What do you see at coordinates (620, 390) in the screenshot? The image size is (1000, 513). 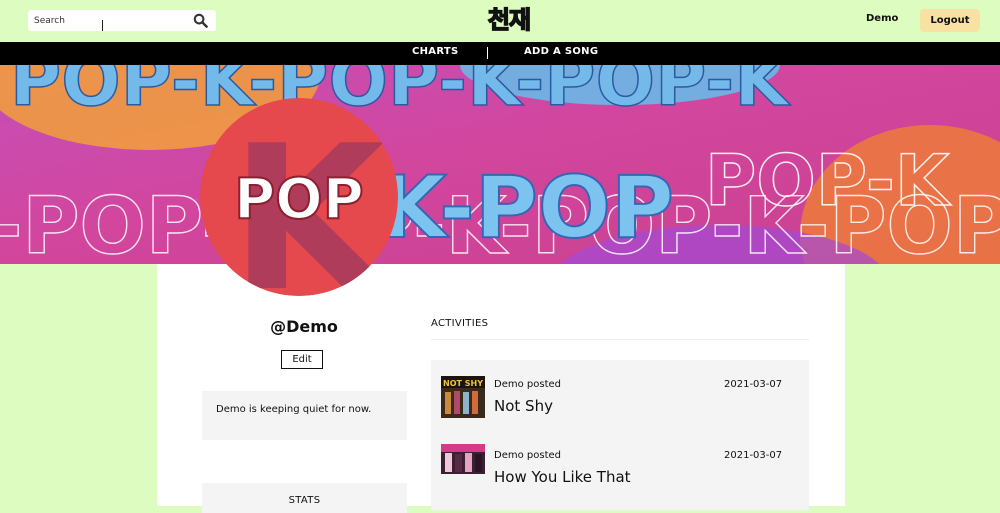 I see `activity-item: NOT SHY Demo posted 2021-03-07 Not Shy` at bounding box center [620, 390].